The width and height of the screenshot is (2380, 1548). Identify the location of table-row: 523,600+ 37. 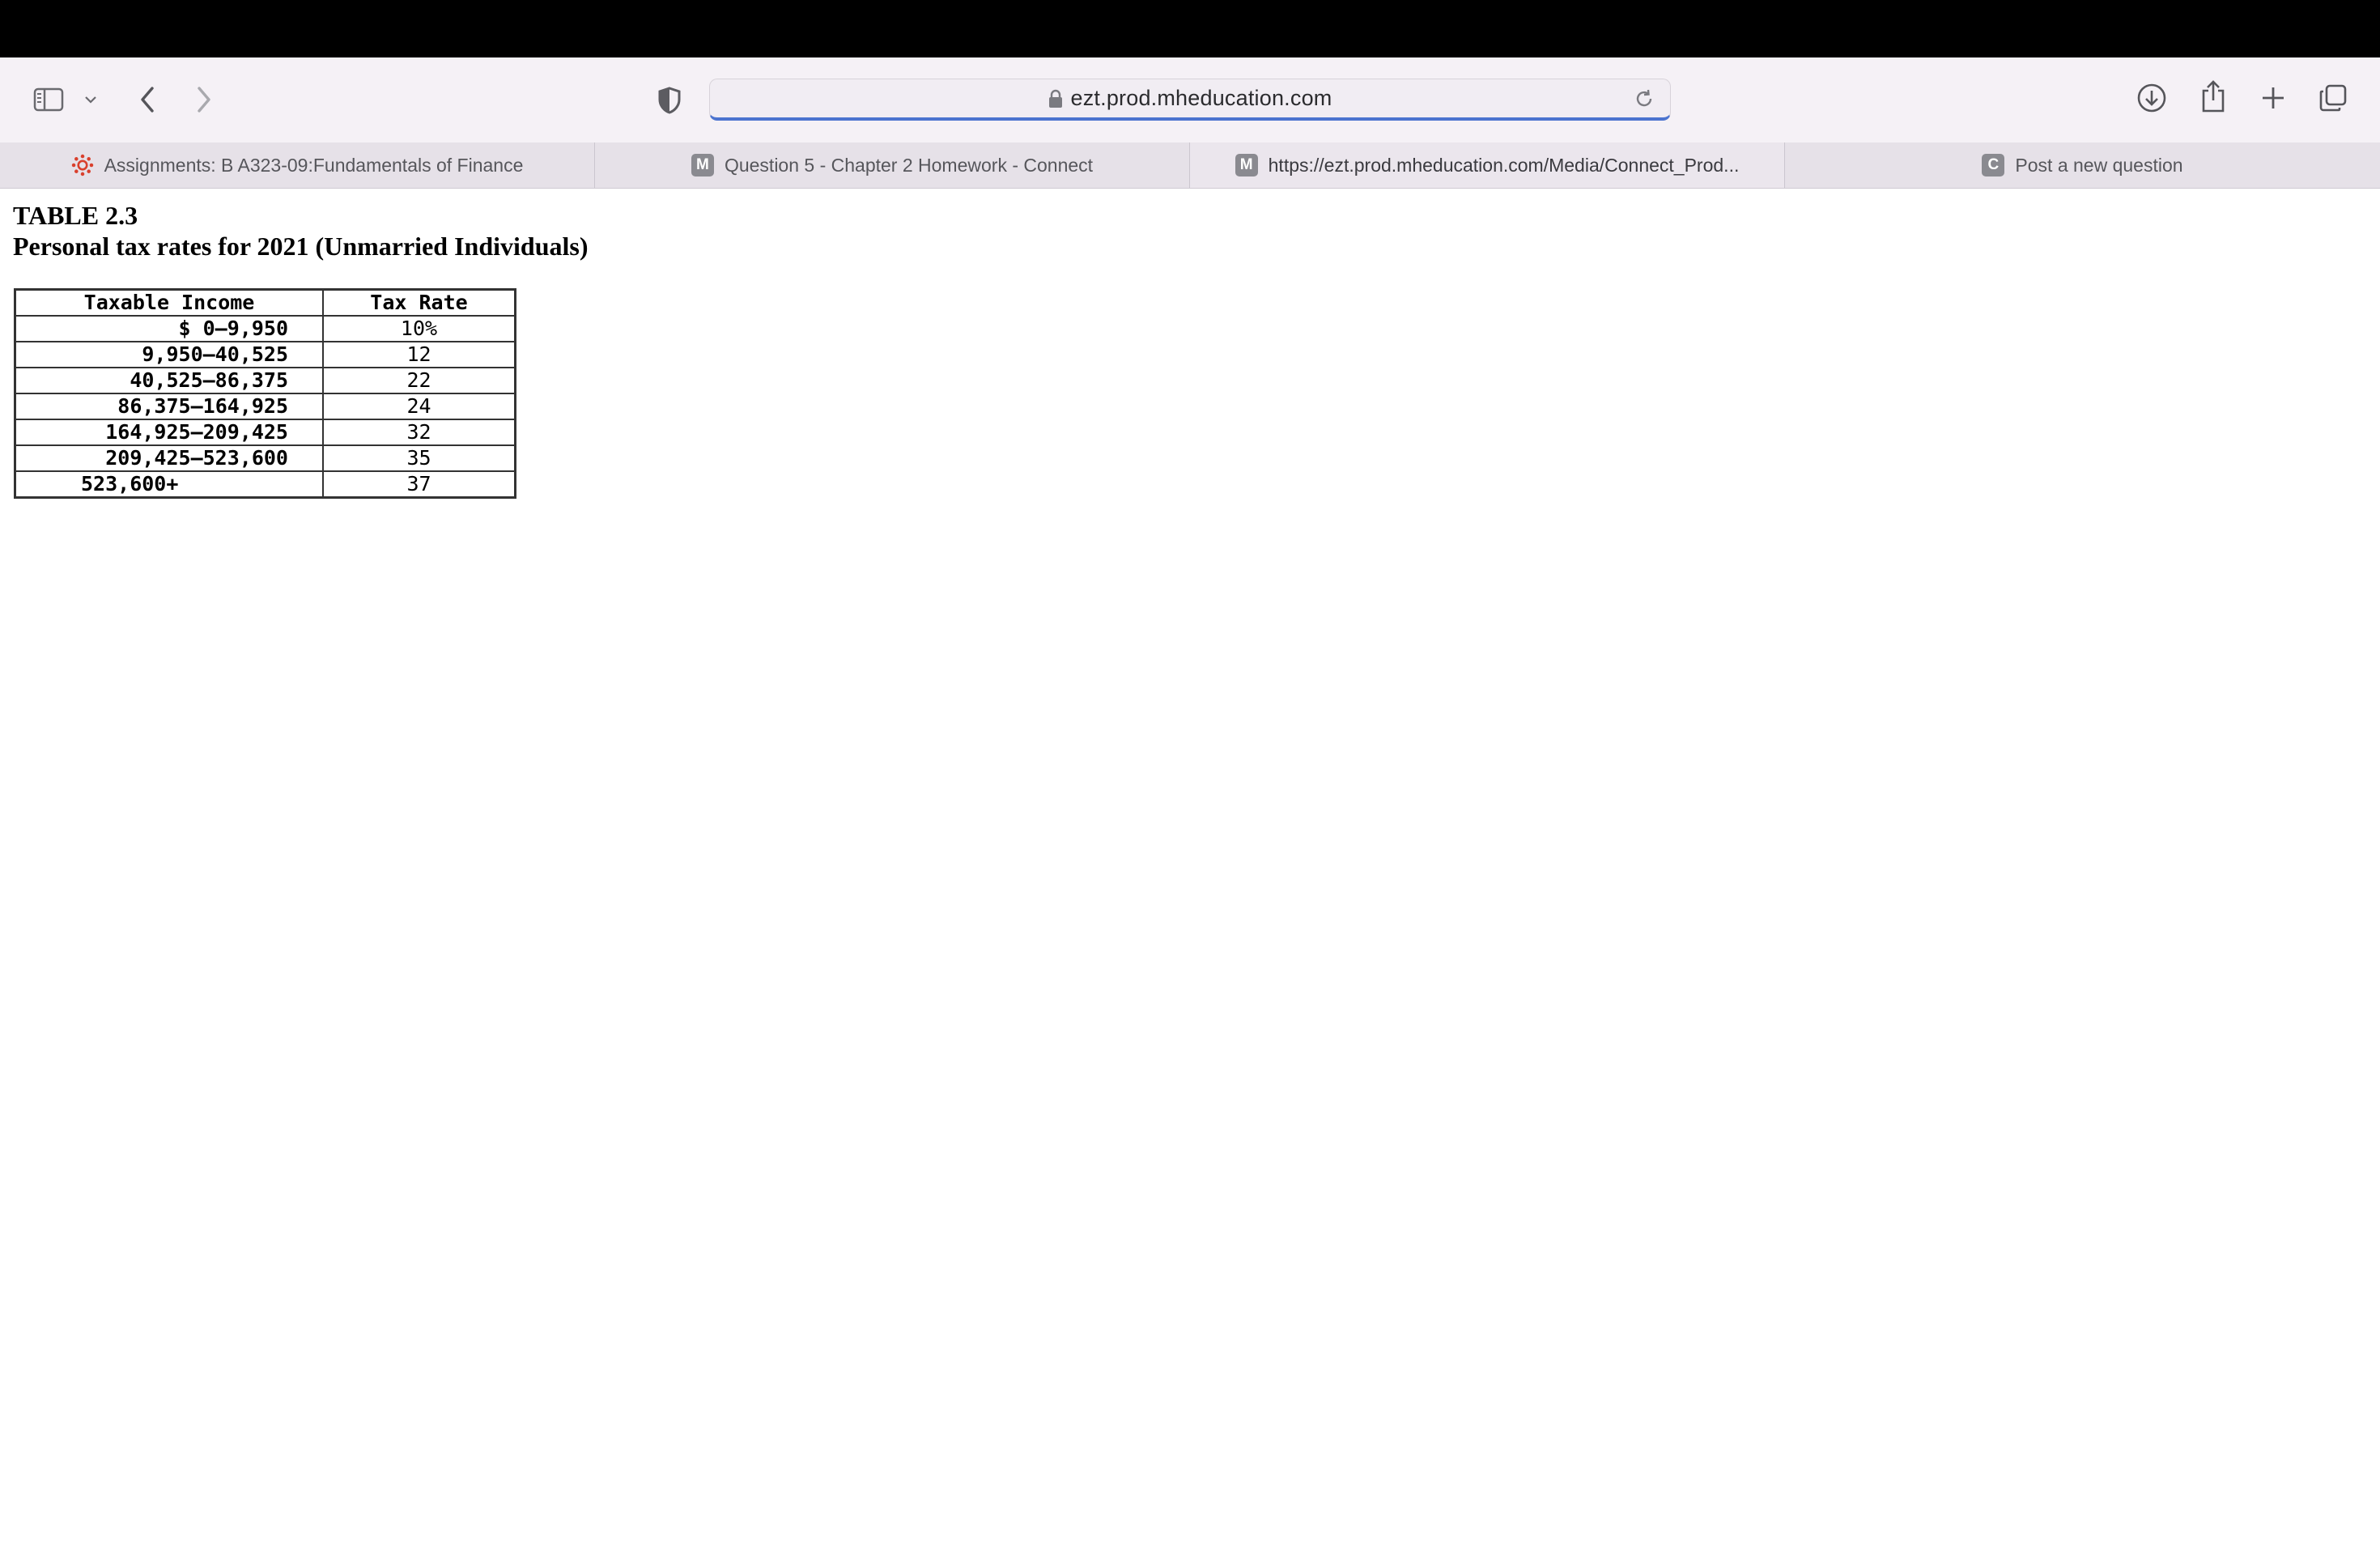
(265, 485).